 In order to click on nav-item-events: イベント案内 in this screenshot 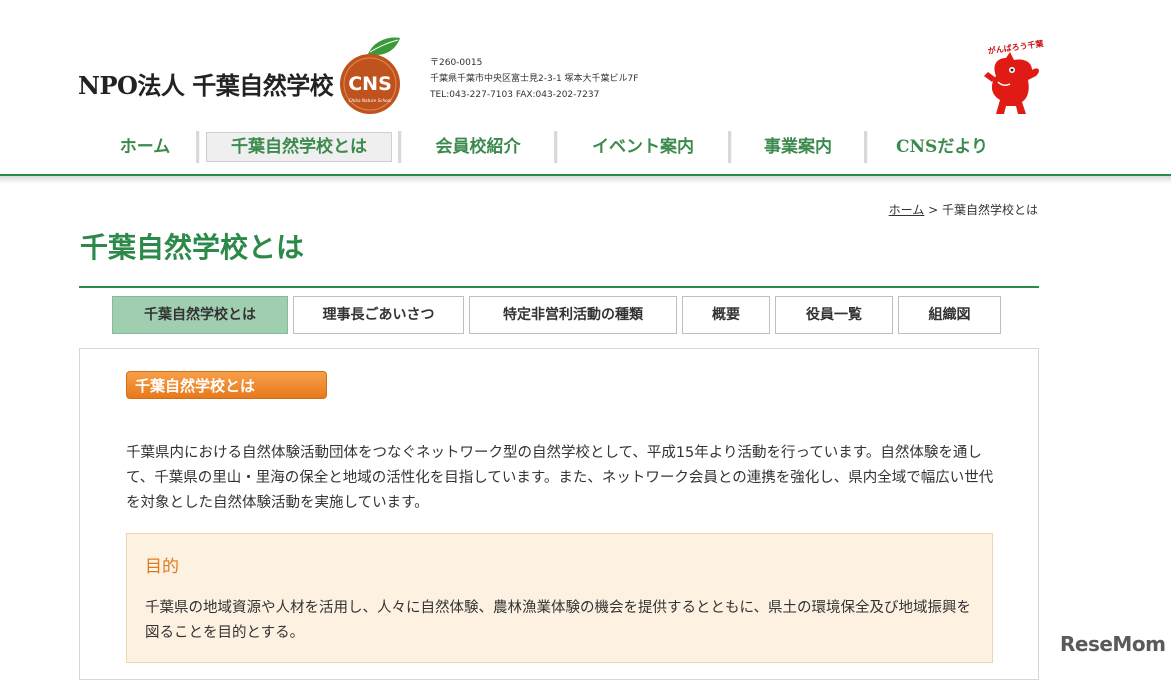, I will do `click(643, 147)`.